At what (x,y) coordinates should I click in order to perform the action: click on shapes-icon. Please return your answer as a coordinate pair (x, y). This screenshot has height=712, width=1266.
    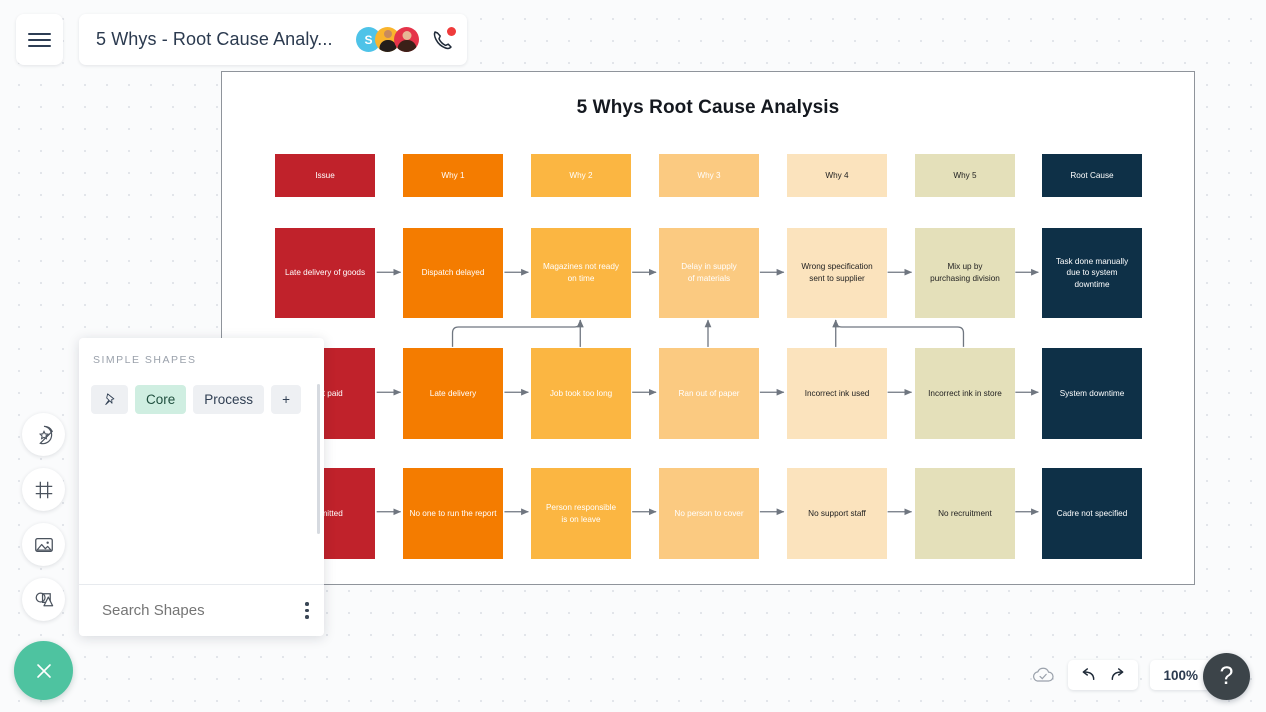
    Looking at the image, I should click on (44, 599).